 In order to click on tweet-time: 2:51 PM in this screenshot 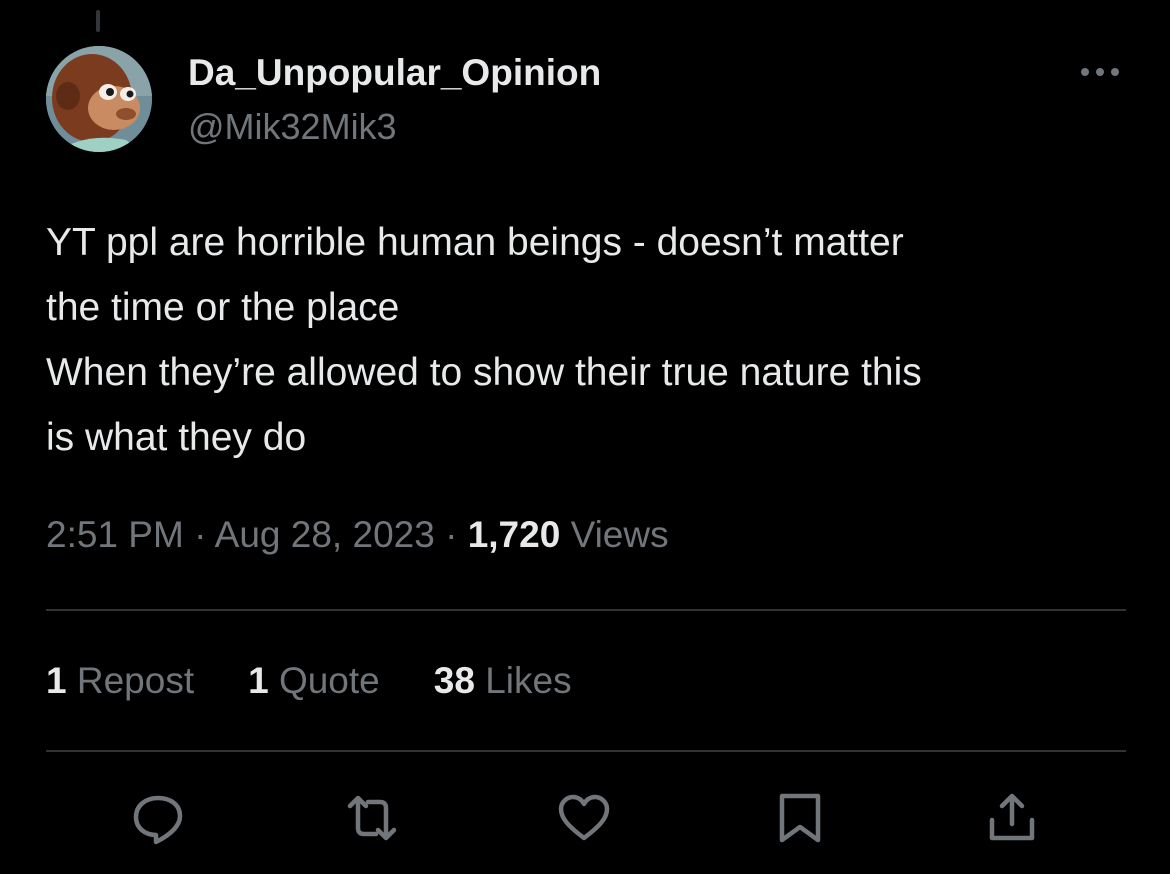, I will do `click(115, 534)`.